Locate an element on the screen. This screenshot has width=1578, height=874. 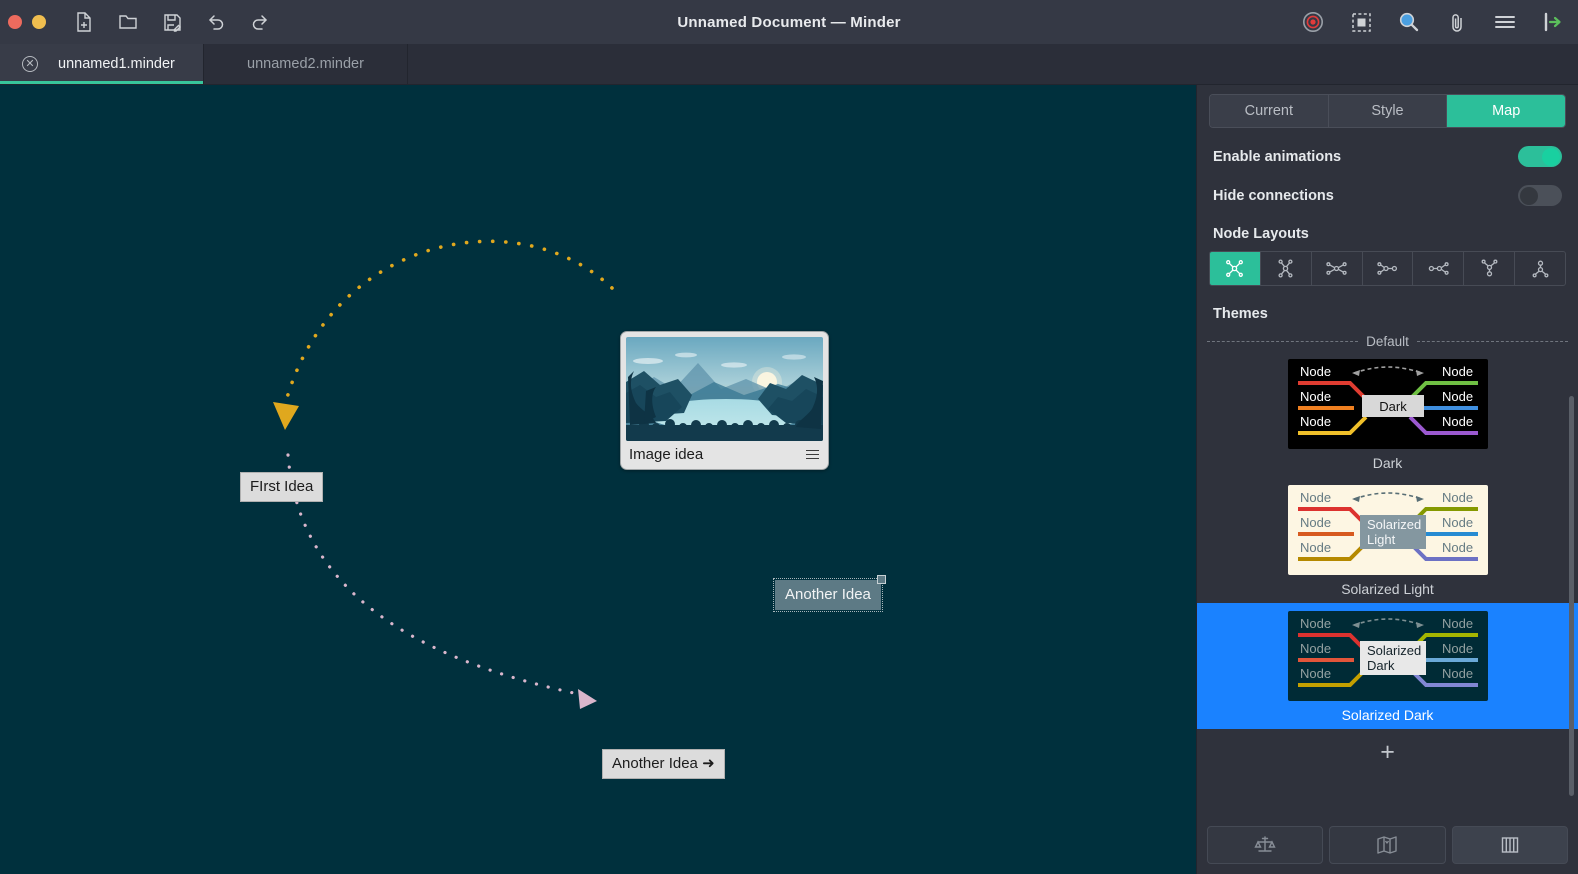
toolbar-left is located at coordinates (172, 22).